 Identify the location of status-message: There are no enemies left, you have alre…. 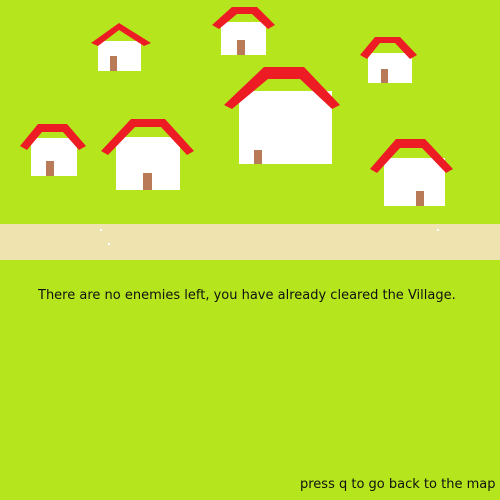
(247, 295).